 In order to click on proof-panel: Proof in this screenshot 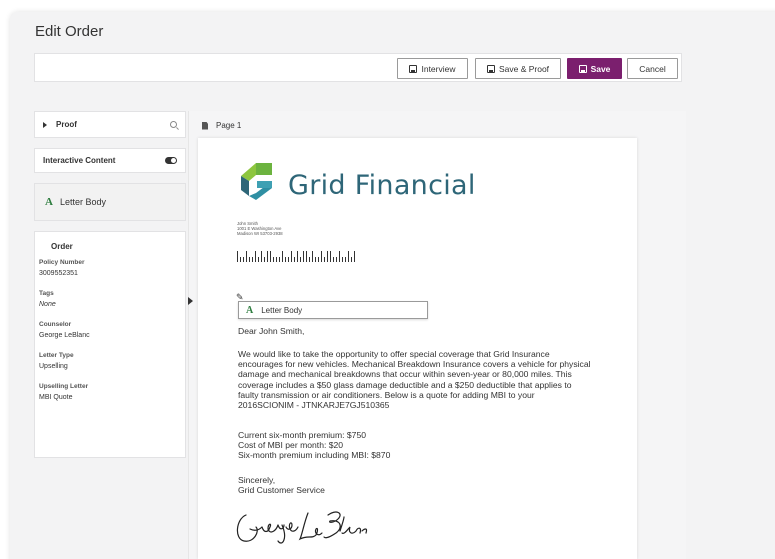, I will do `click(110, 124)`.